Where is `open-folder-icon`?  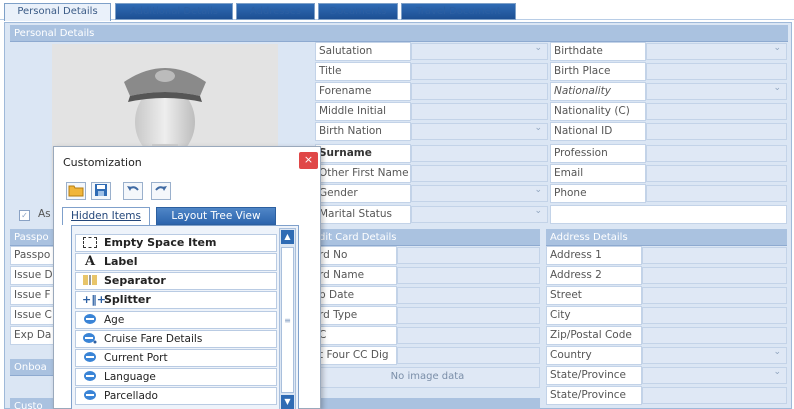
open-folder-icon is located at coordinates (76, 191).